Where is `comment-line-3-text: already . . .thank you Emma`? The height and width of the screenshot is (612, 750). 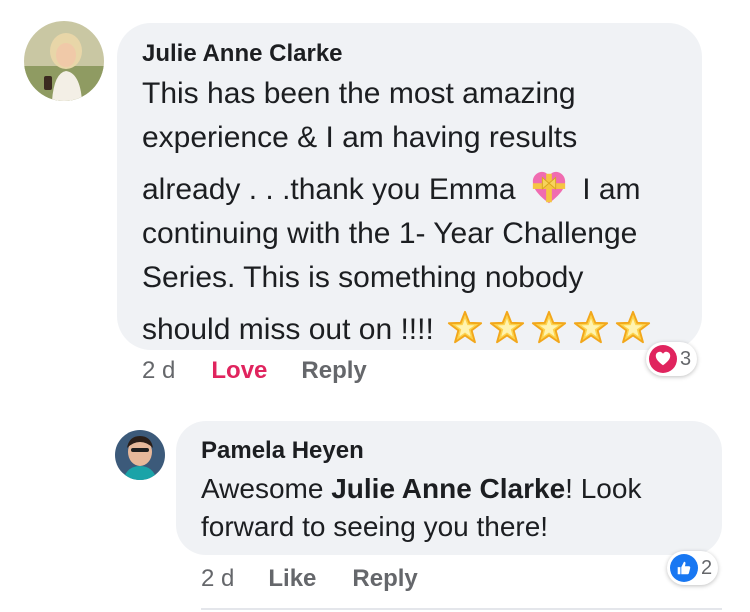
comment-line-3-text: already . . .thank you Emma is located at coordinates (329, 189).